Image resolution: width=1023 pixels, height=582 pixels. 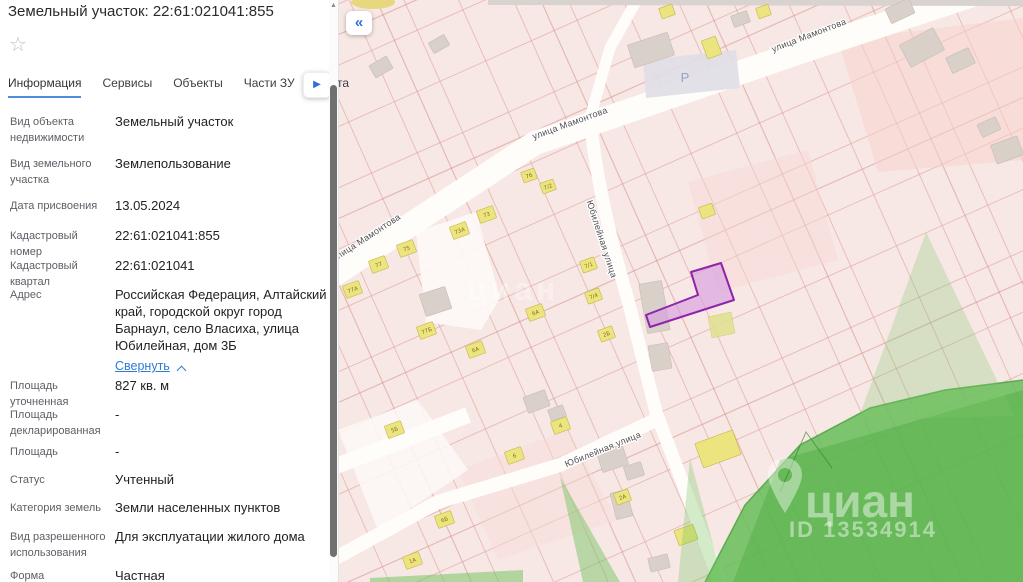 What do you see at coordinates (141, 11) in the screenshot?
I see `page-title: Земельный участок: 22:61:021041:855` at bounding box center [141, 11].